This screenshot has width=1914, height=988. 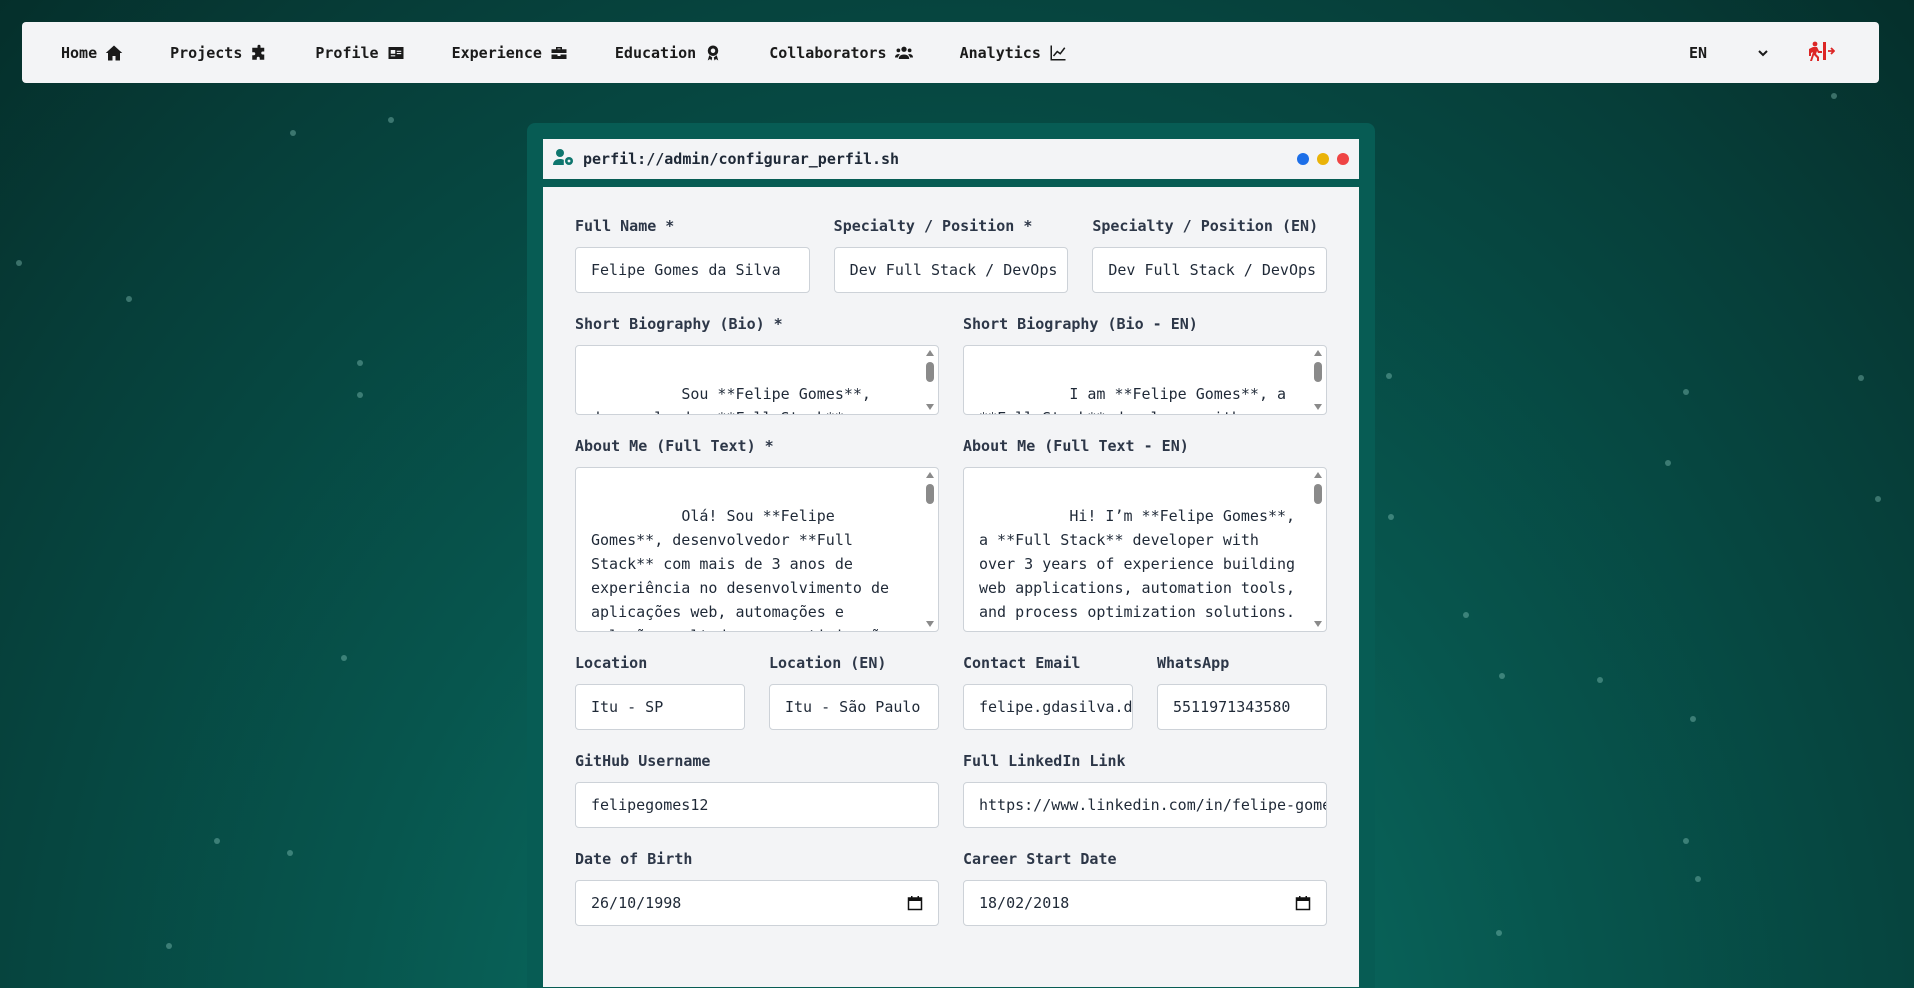 I want to click on puzzle-icon, so click(x=258, y=52).